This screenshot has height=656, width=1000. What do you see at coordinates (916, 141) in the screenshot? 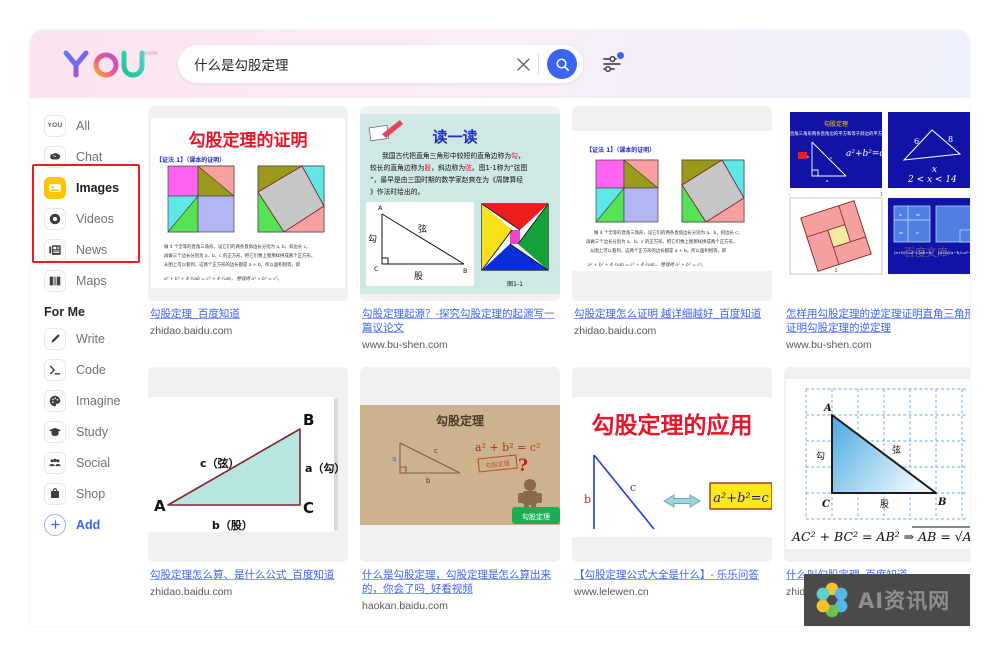
I see `svg-text: 6` at bounding box center [916, 141].